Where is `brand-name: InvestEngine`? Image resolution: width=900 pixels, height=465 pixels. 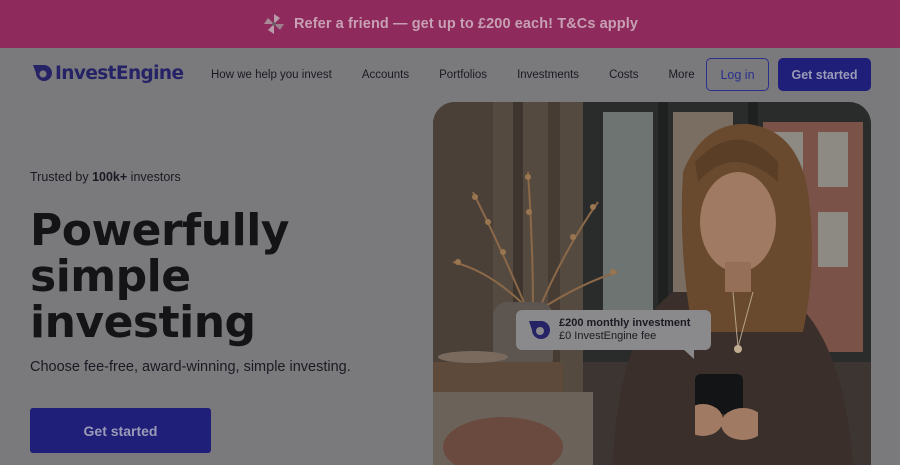 brand-name: InvestEngine is located at coordinates (119, 73).